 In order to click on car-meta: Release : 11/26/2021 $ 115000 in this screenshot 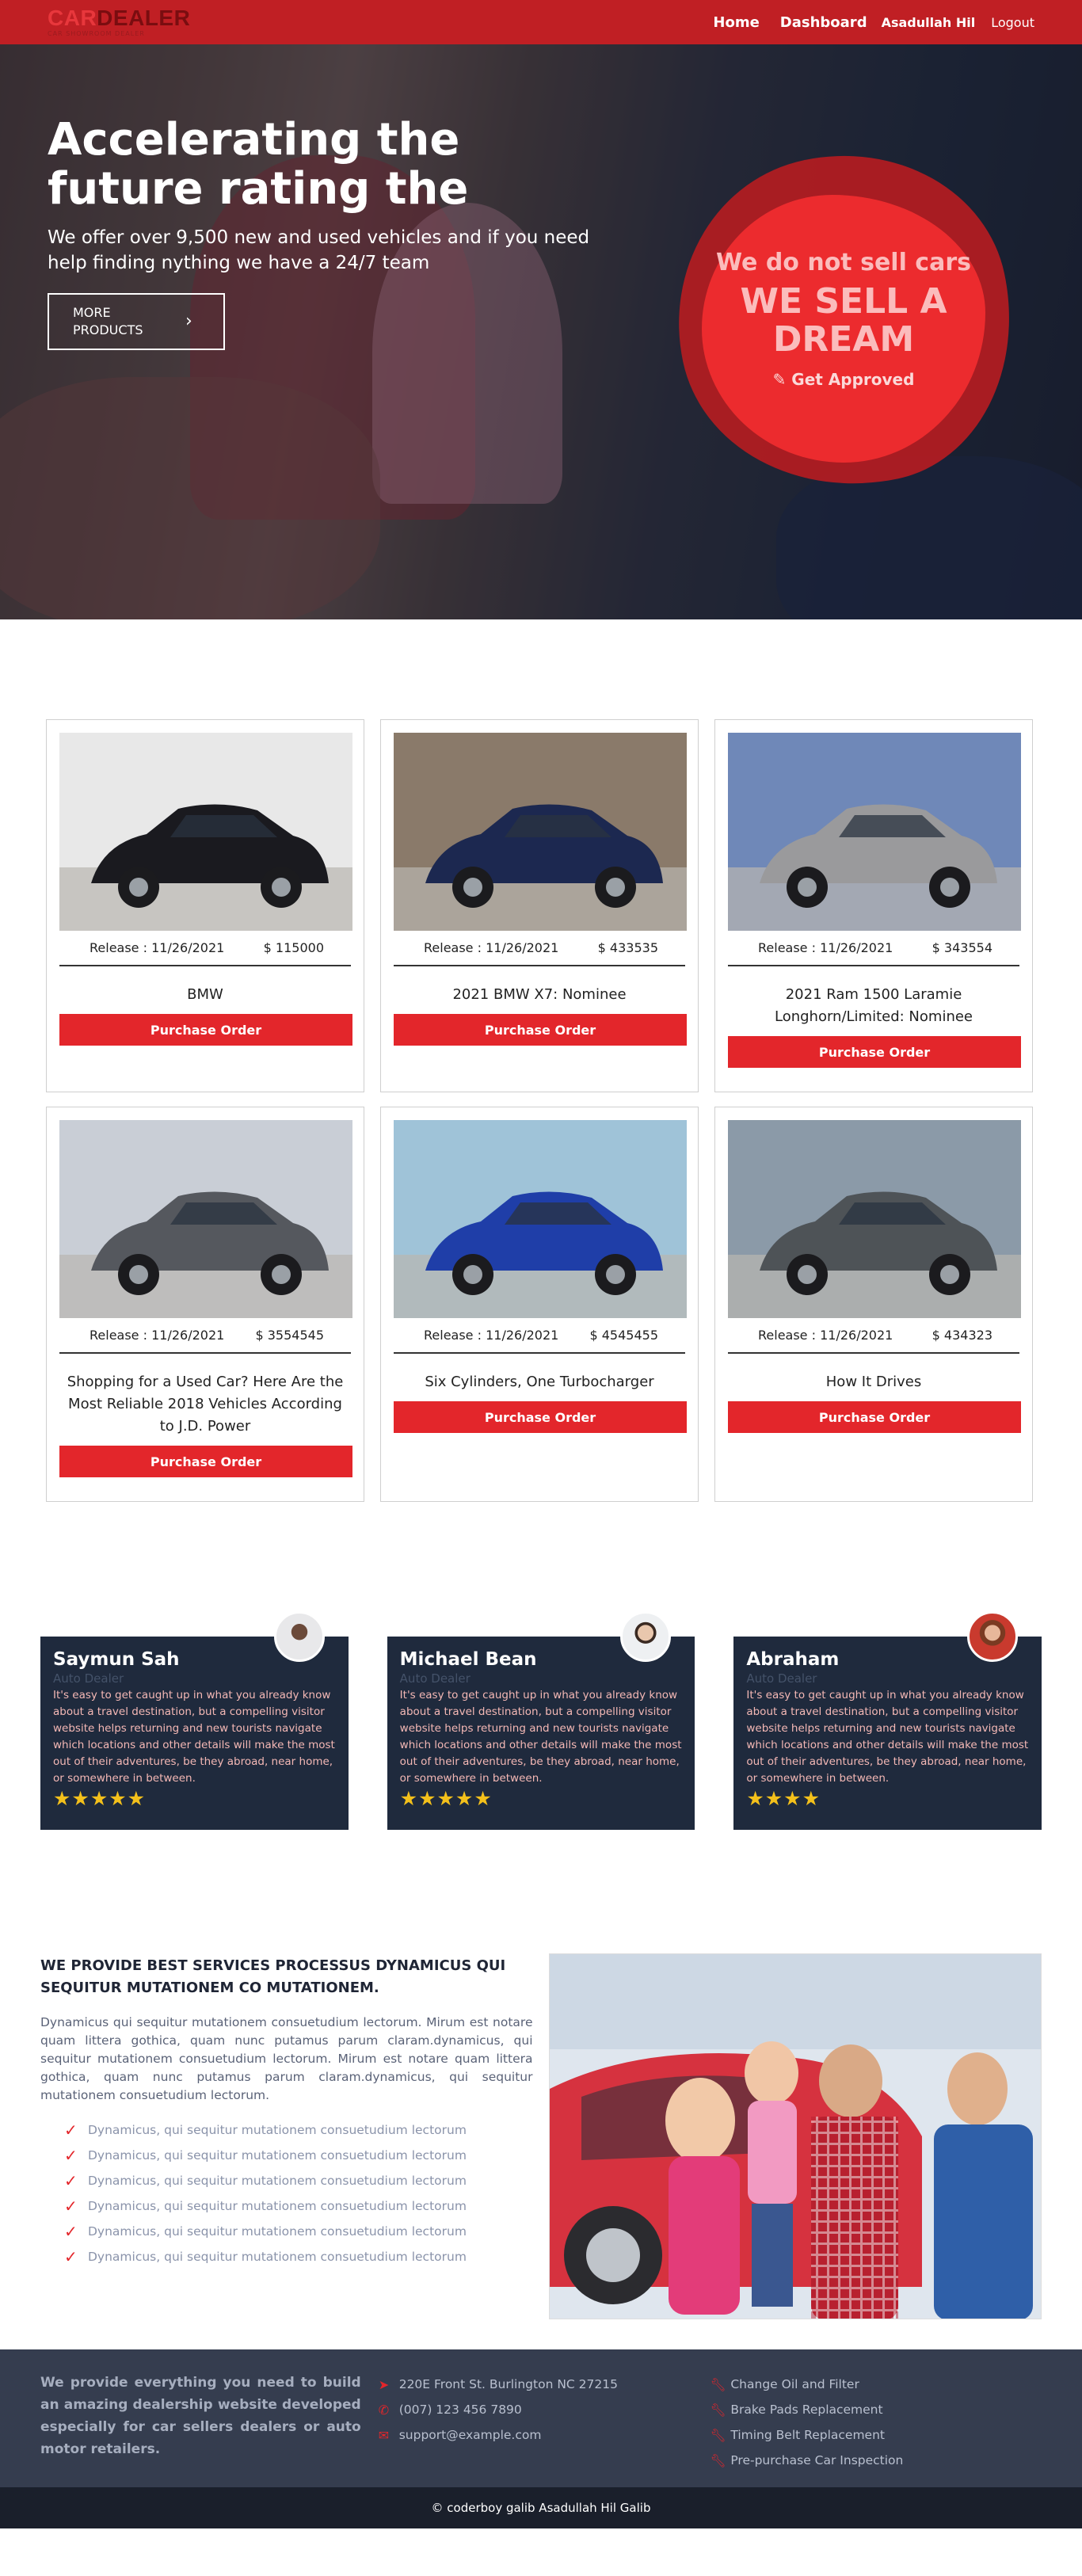, I will do `click(205, 943)`.